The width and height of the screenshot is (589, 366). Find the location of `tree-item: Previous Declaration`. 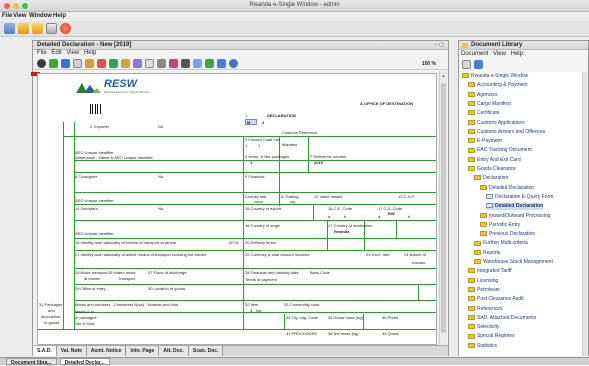

tree-item: Previous Declaration is located at coordinates (507, 234).